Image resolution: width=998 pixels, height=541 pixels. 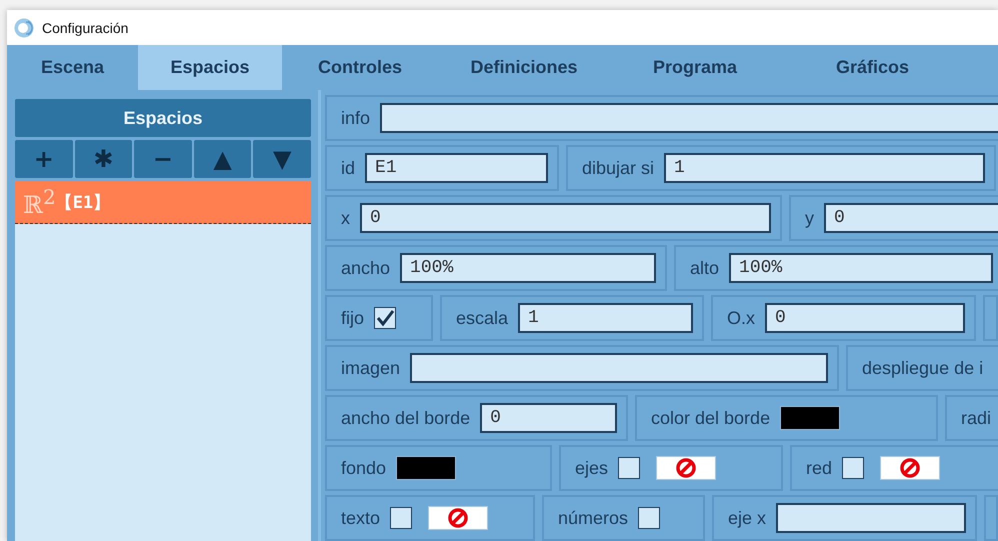 I want to click on field-label: eje x, so click(x=747, y=518).